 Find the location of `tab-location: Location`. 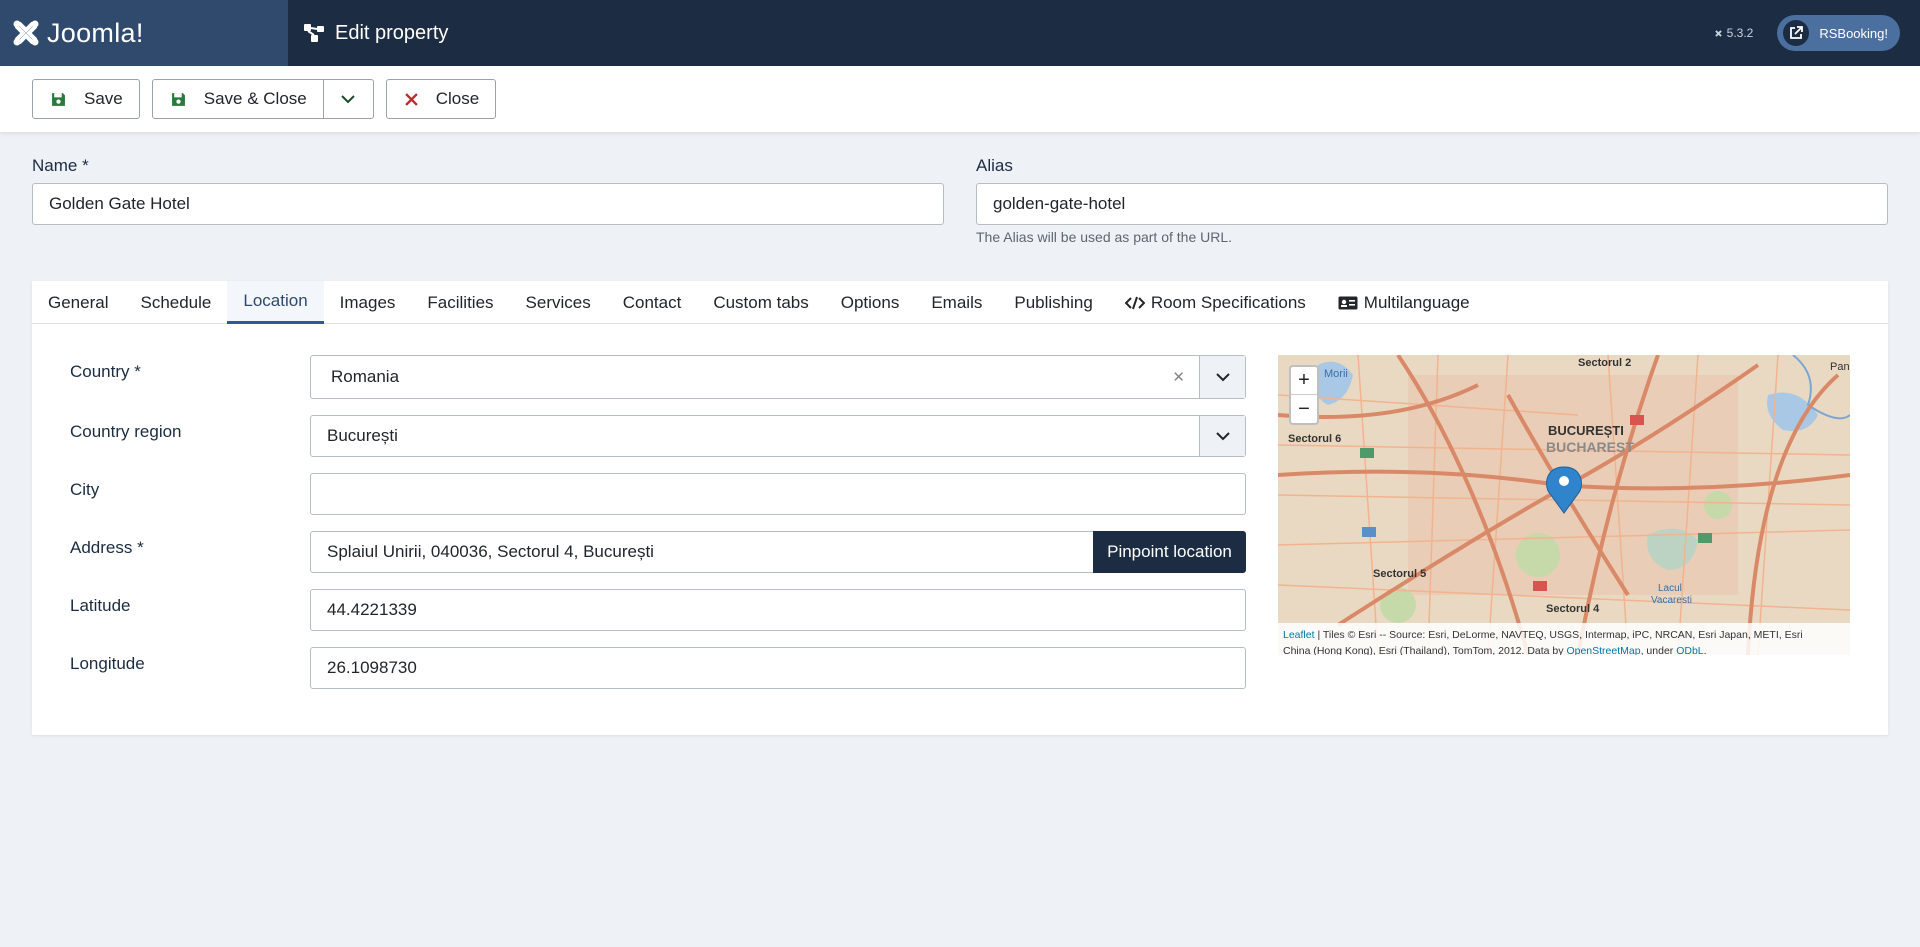

tab-location: Location is located at coordinates (275, 302).